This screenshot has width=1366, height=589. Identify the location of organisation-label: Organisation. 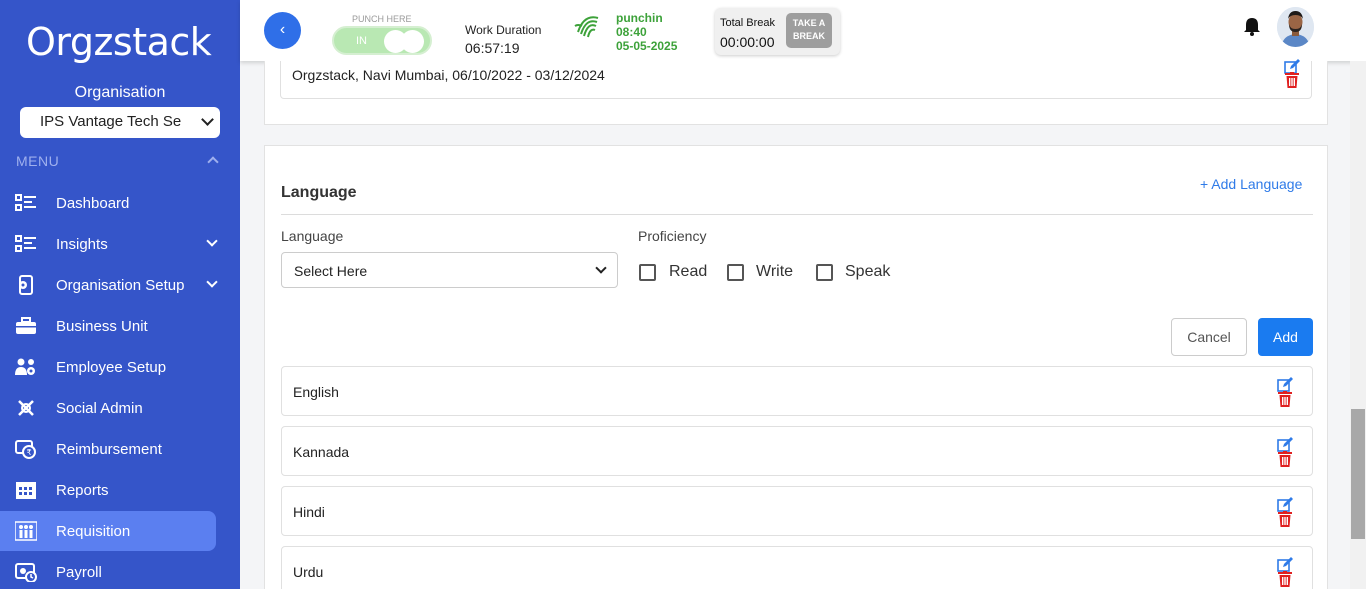
(120, 92).